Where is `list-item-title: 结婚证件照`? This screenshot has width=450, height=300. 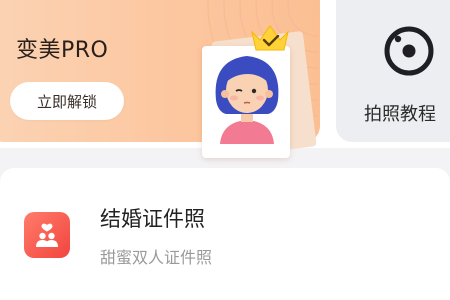
list-item-title: 结婚证件照 is located at coordinates (152, 218).